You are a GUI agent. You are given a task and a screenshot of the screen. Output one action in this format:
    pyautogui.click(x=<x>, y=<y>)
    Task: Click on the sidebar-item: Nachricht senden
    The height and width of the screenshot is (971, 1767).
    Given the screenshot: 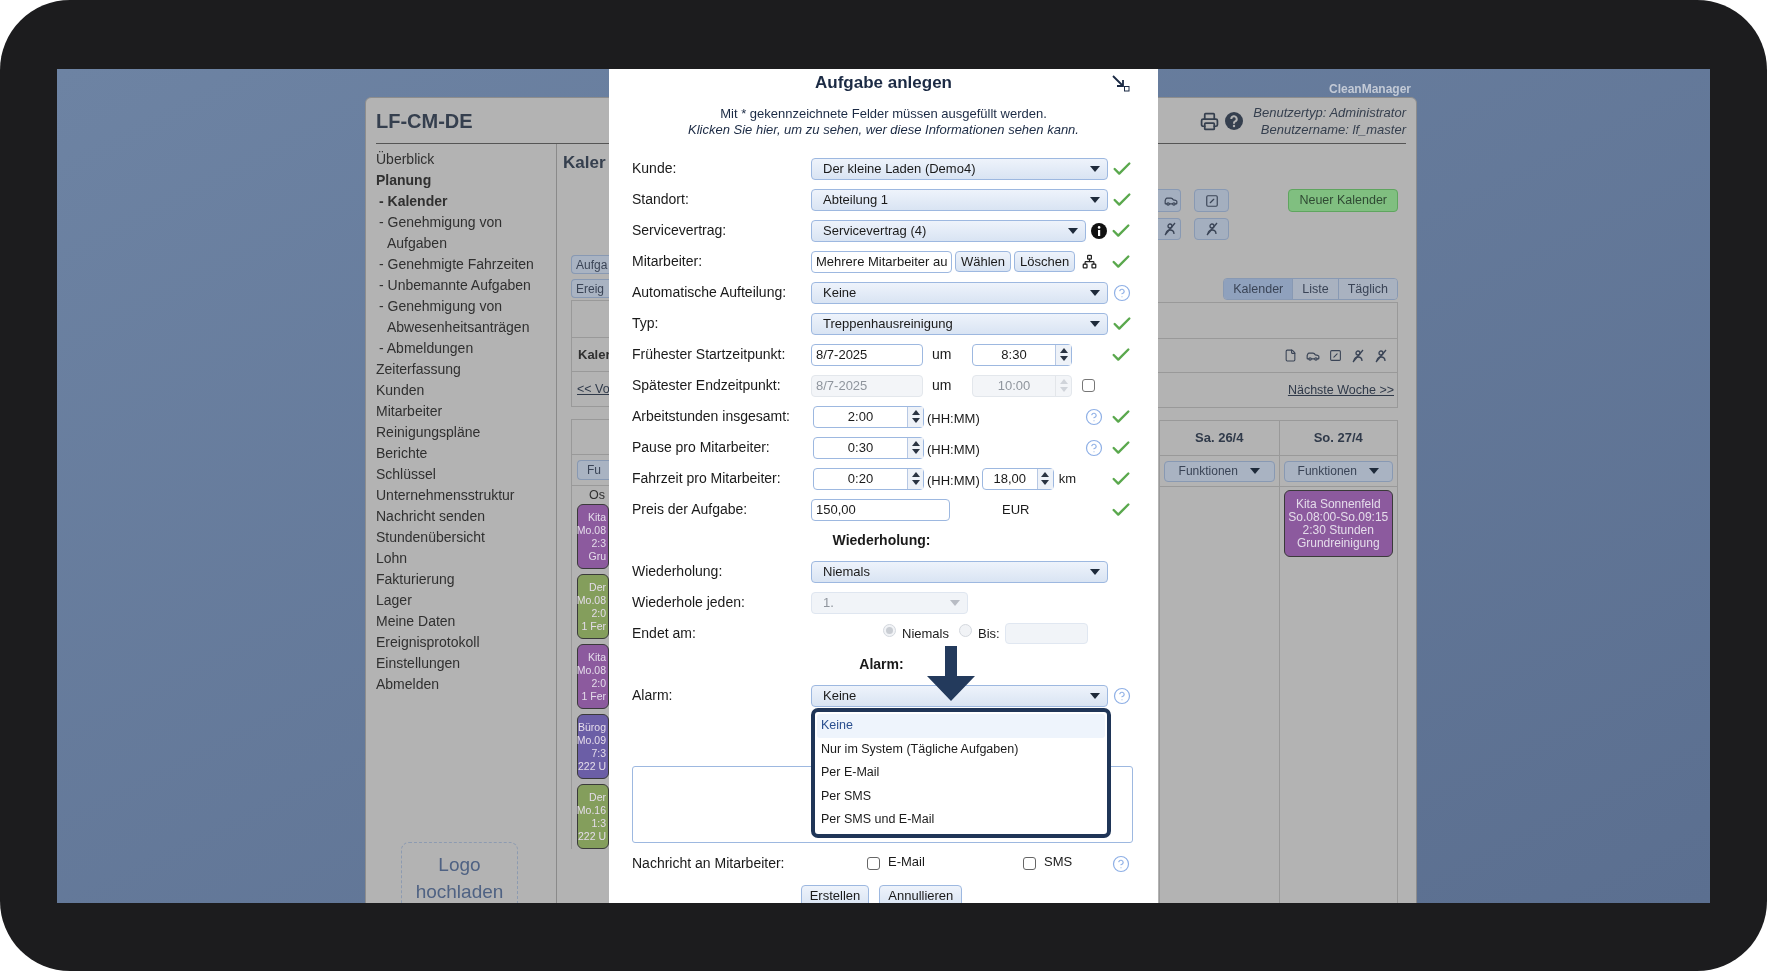 What is the action you would take?
    pyautogui.click(x=466, y=516)
    